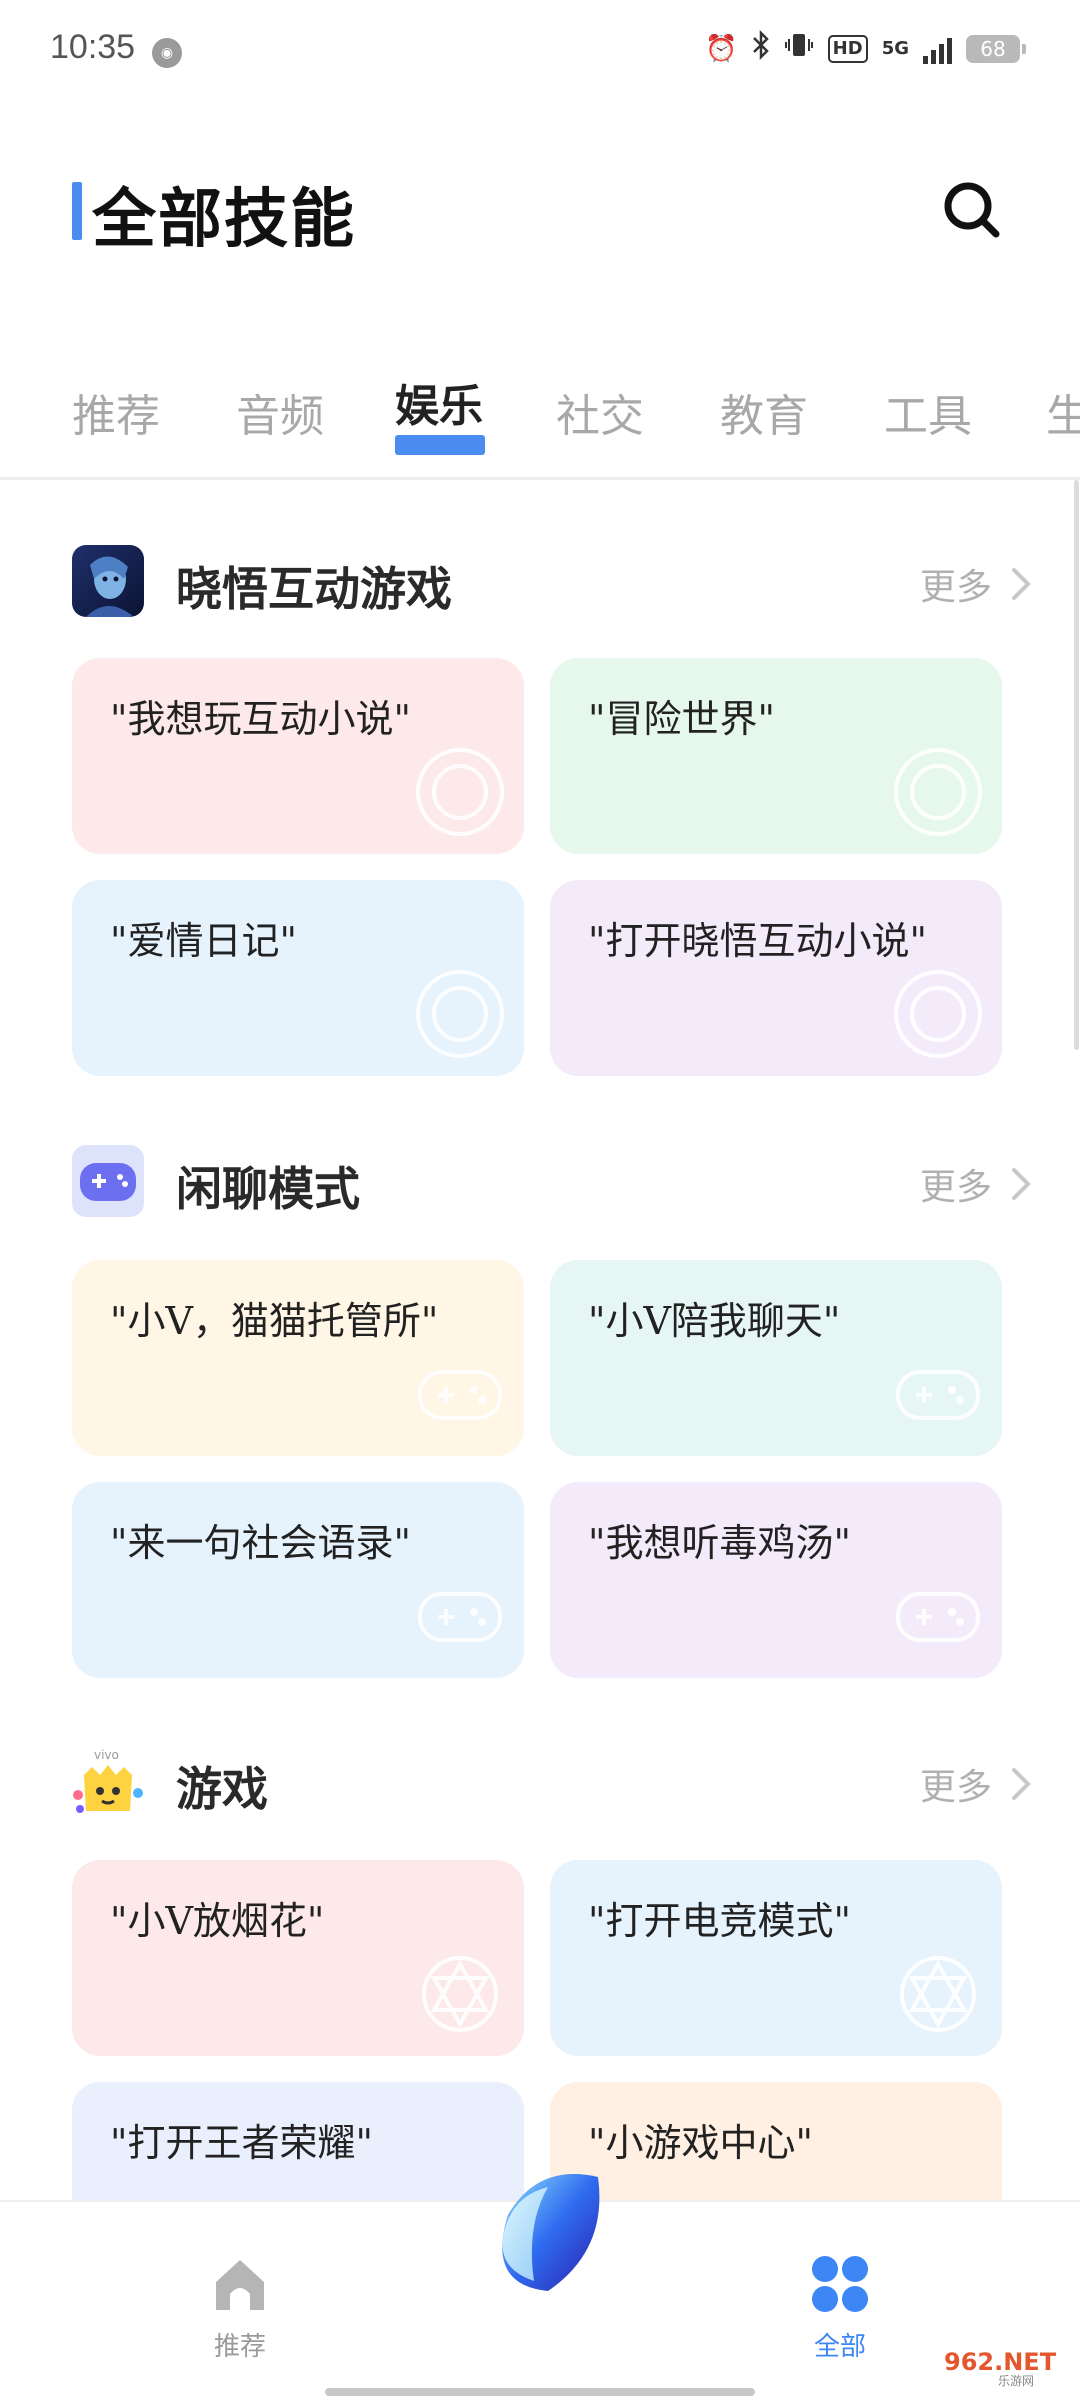 The width and height of the screenshot is (1080, 2402). Describe the element at coordinates (108, 1181) in the screenshot. I see `chat-mode-icon` at that location.